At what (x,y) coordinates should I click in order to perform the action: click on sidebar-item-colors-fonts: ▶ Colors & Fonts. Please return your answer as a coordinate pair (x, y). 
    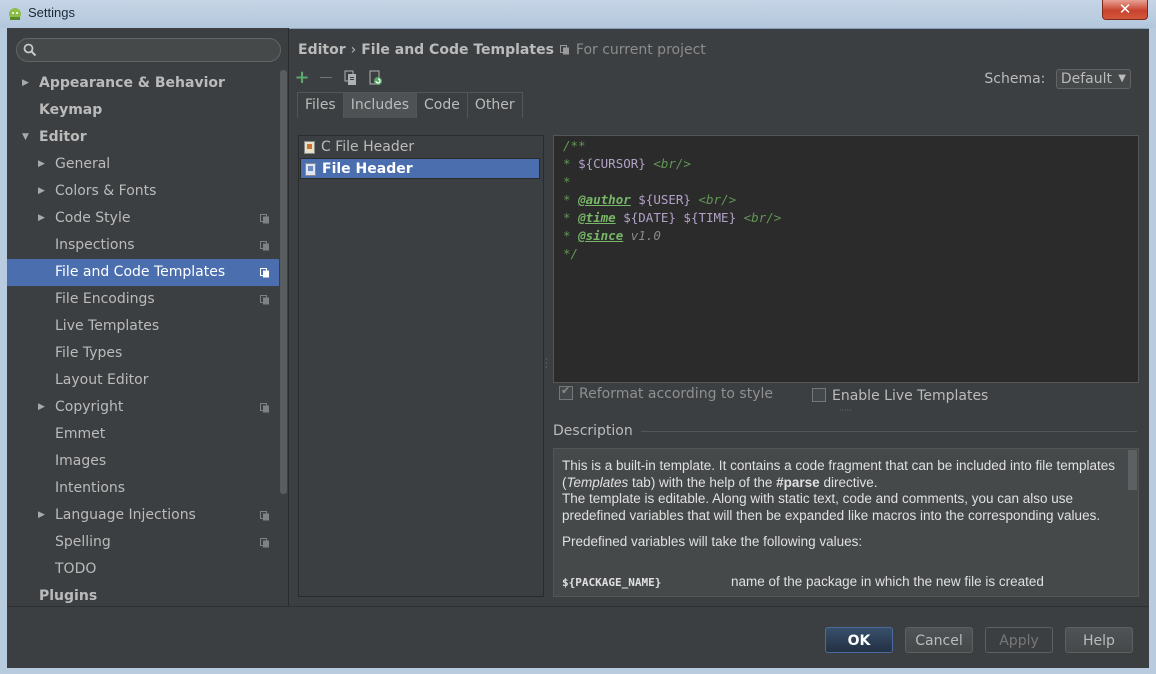
    Looking at the image, I should click on (143, 191).